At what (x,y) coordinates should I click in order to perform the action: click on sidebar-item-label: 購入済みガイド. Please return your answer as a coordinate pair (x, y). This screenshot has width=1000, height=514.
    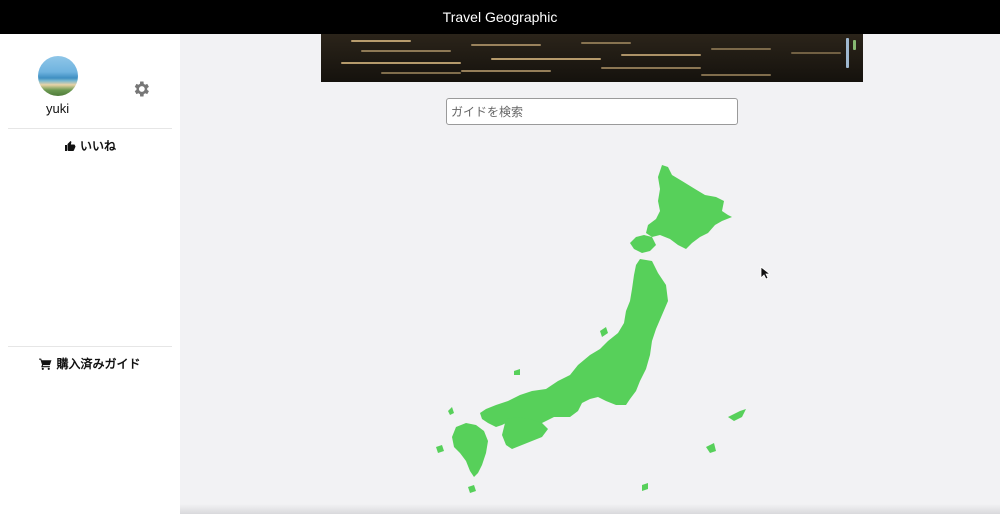
    Looking at the image, I should click on (98, 364).